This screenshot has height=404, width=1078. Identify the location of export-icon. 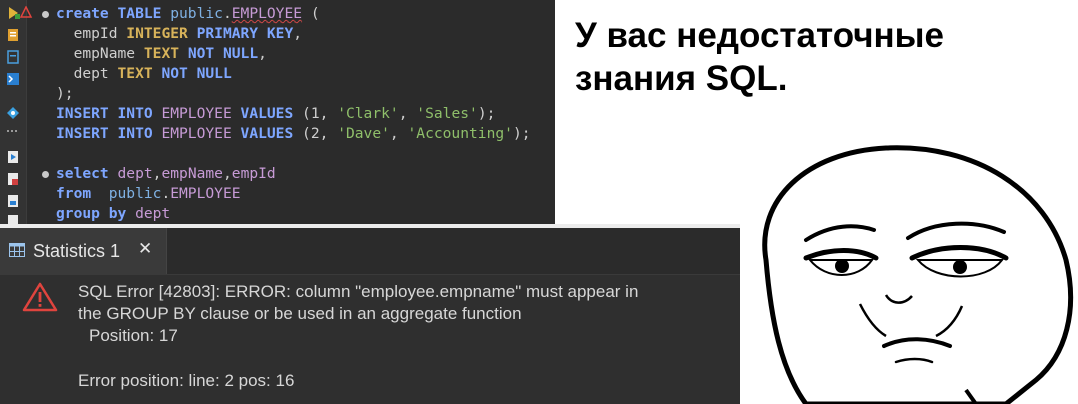
(13, 157).